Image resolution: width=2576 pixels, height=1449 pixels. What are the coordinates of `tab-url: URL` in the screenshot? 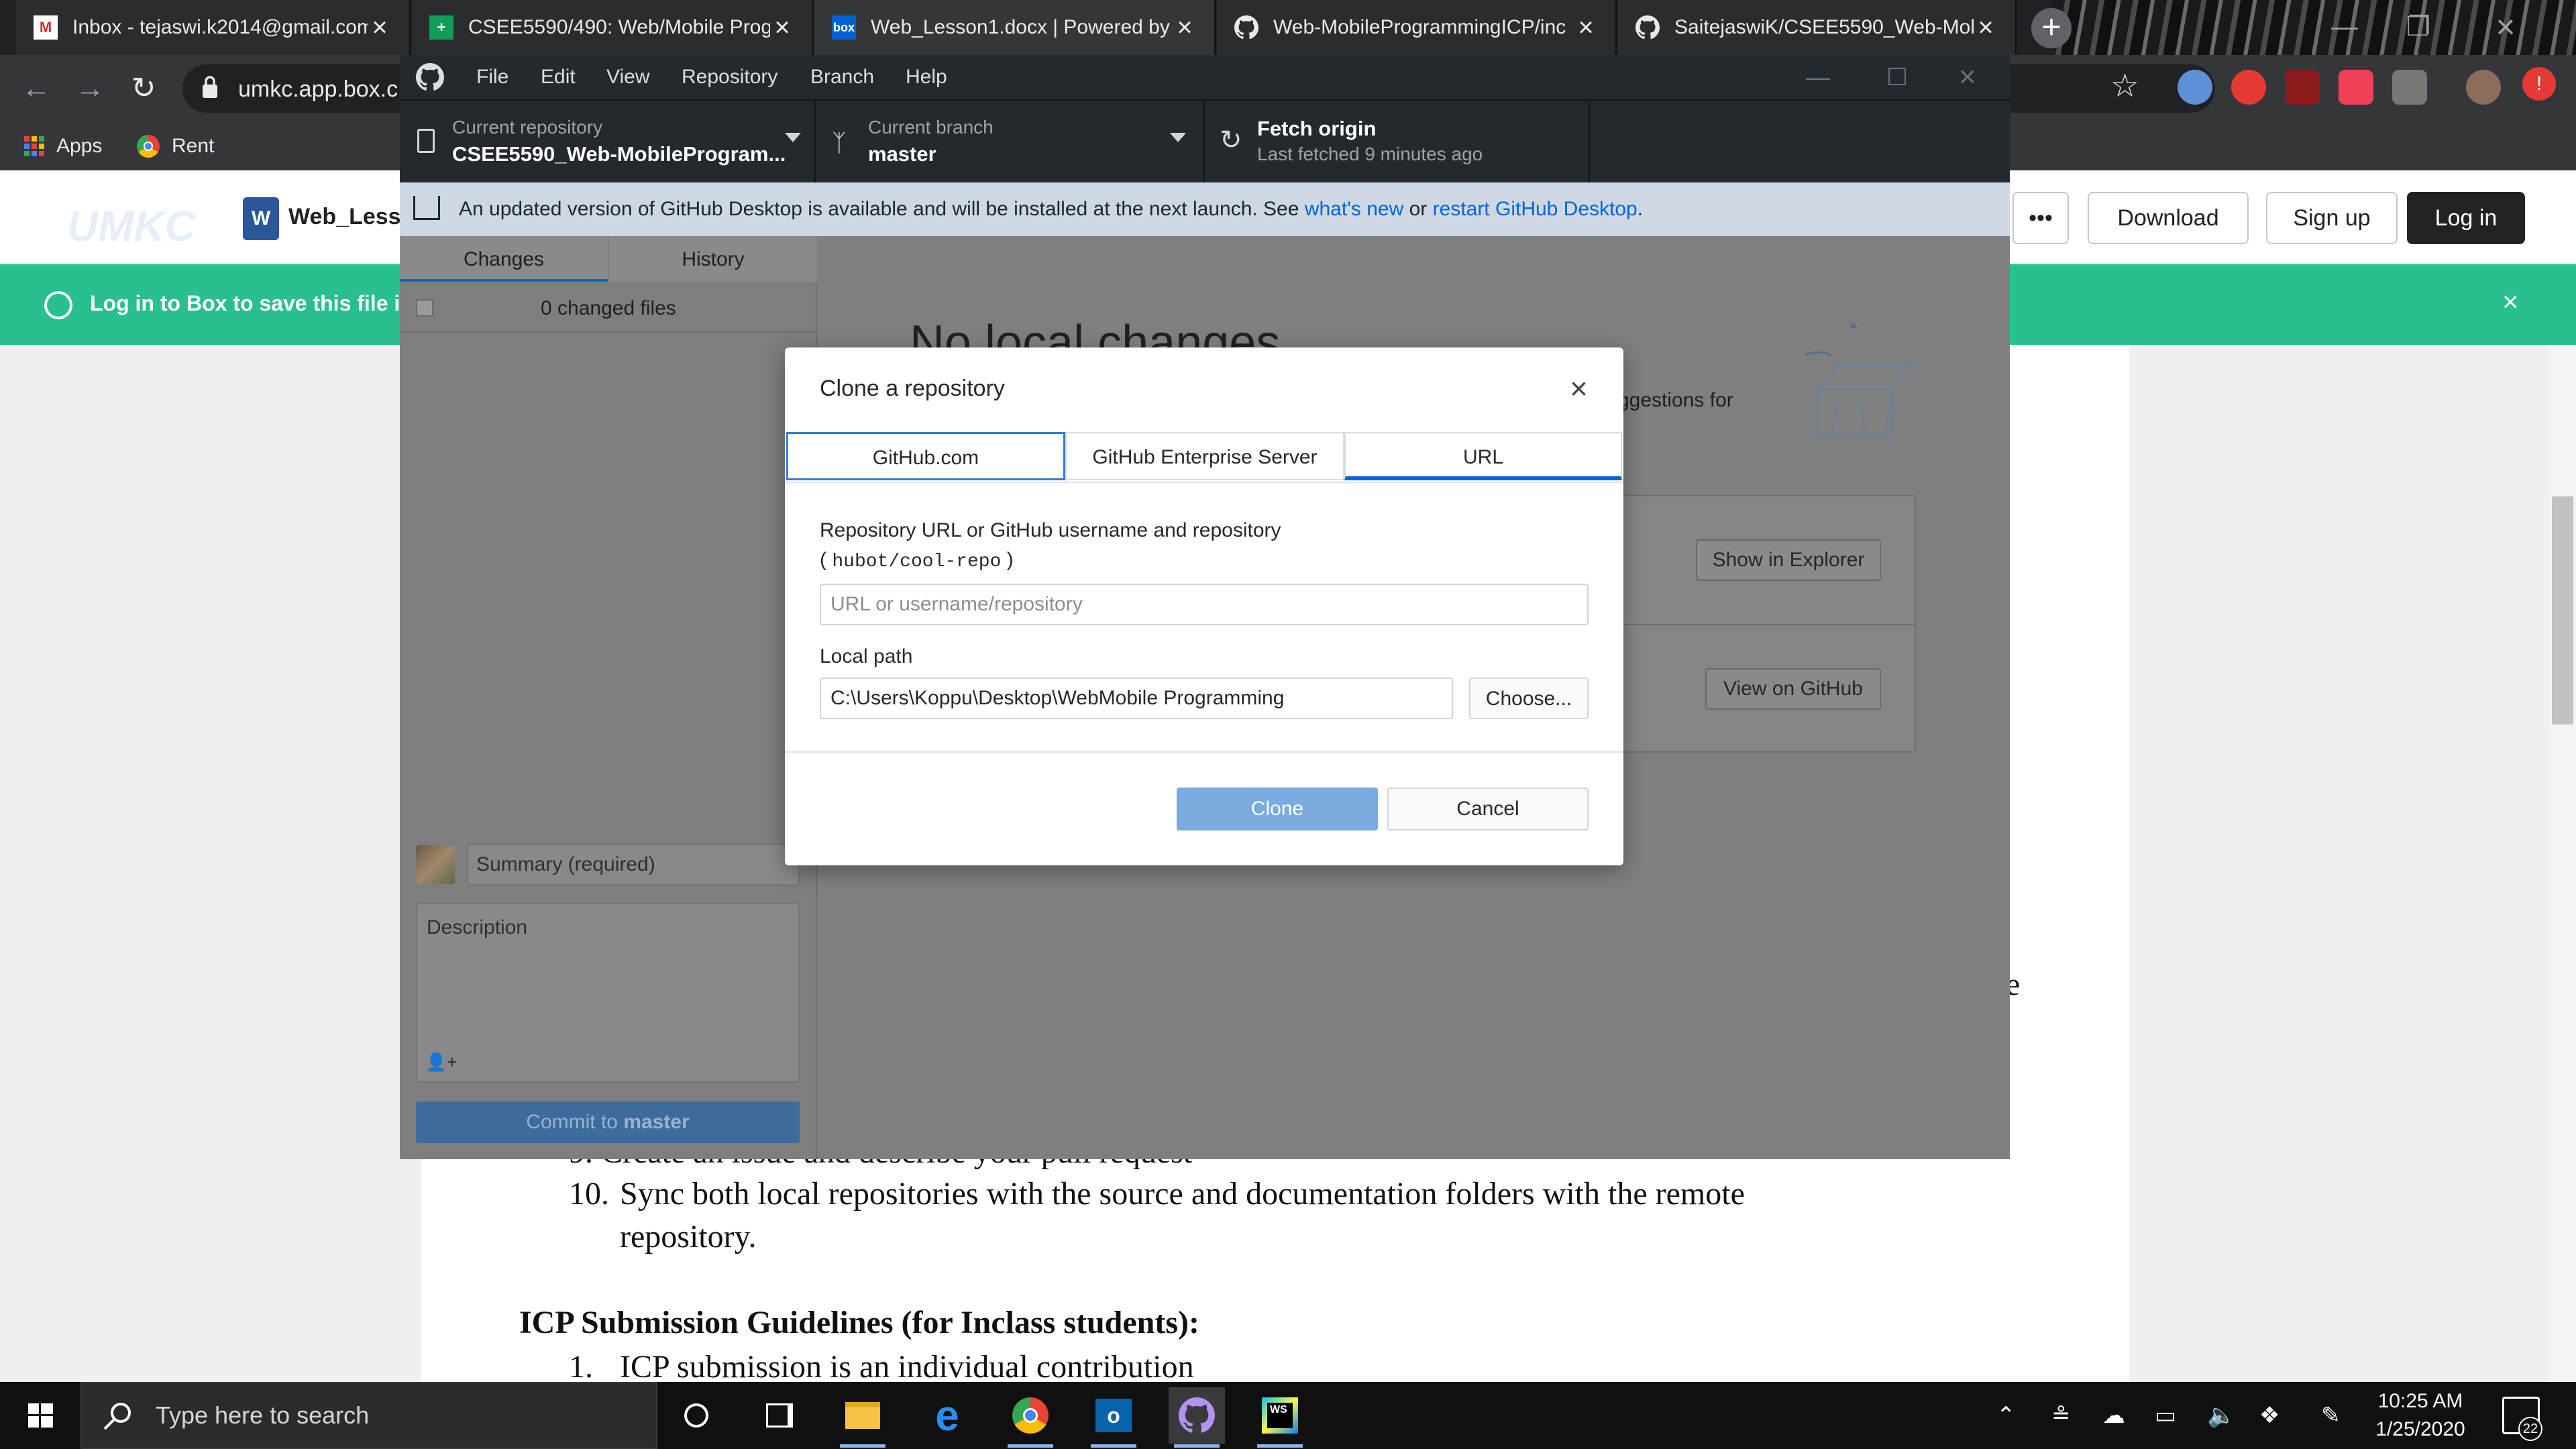 It's located at (1483, 456).